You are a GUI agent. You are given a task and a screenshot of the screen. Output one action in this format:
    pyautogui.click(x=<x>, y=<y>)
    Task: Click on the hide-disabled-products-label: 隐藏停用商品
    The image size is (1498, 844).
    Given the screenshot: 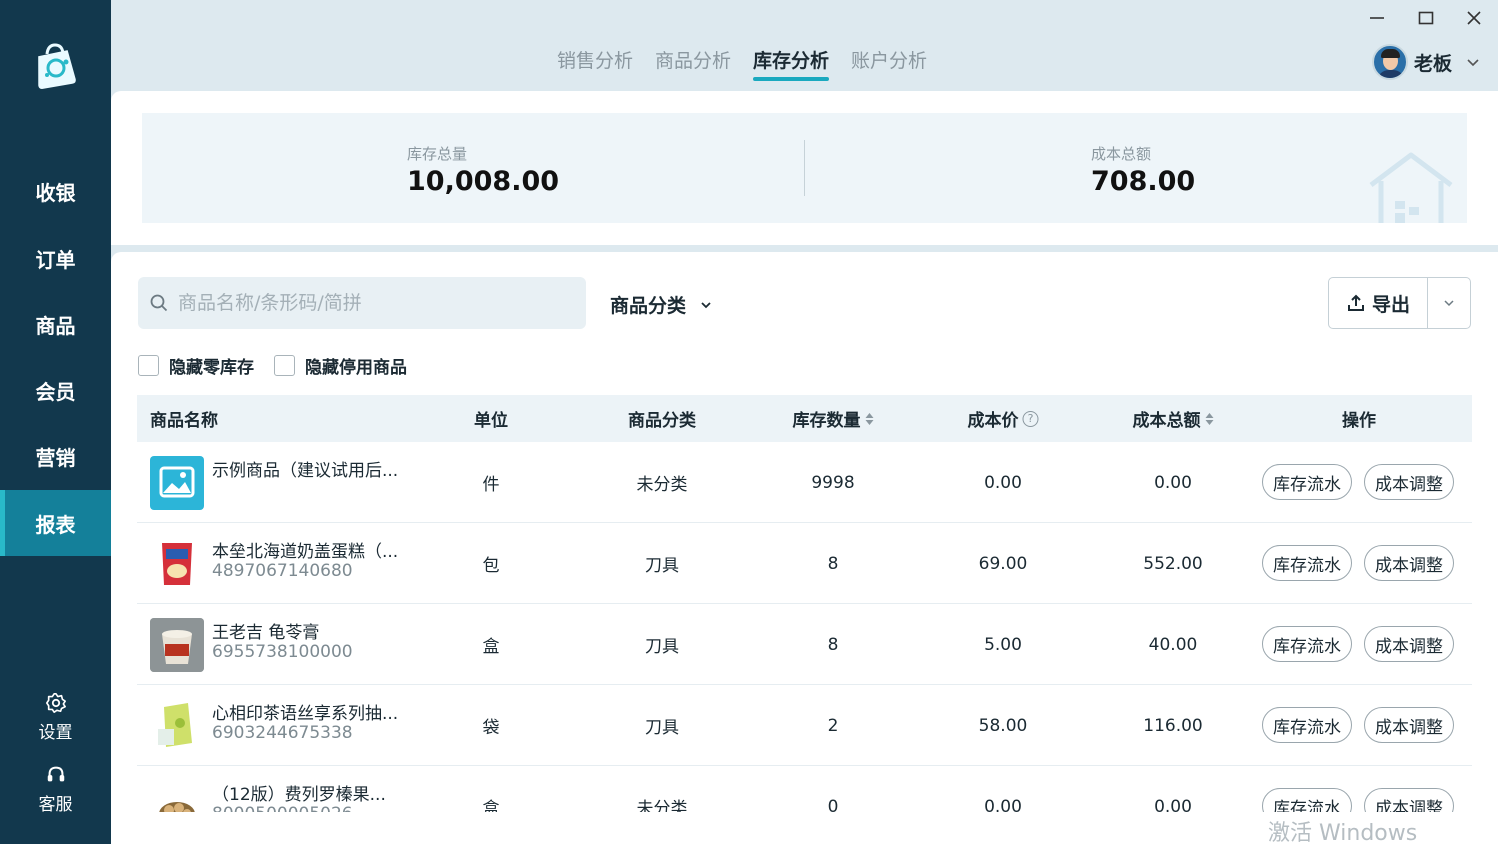 What is the action you would take?
    pyautogui.click(x=356, y=368)
    